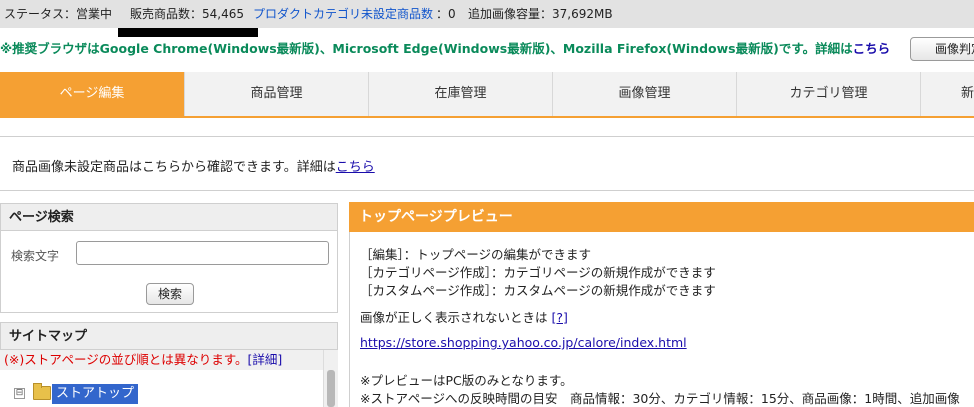 The width and height of the screenshot is (974, 407). Describe the element at coordinates (538, 272) in the screenshot. I see `preview-help-category: ［カテゴリページ作成］：カテゴリページの新規作成ができます` at that location.